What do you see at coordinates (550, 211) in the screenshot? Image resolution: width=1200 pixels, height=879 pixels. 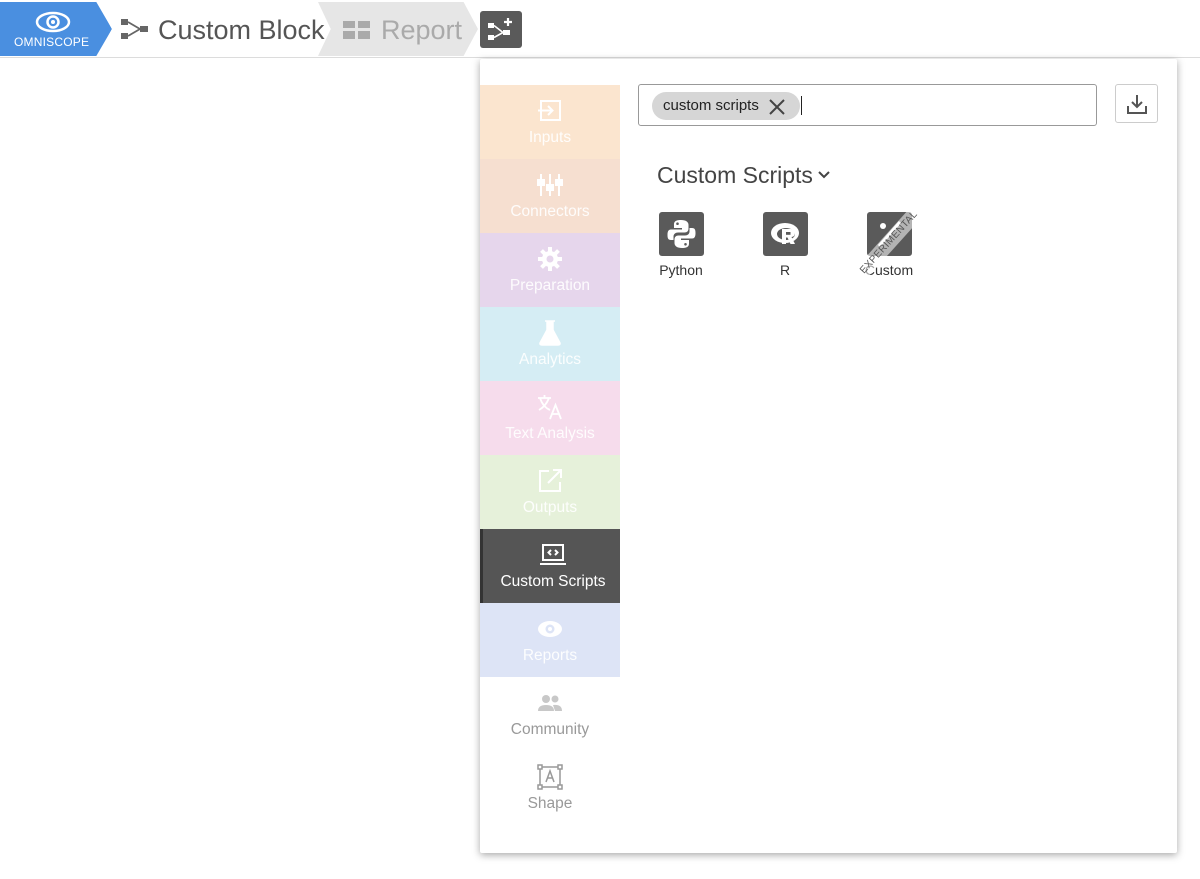 I see `category-label: Connectors` at bounding box center [550, 211].